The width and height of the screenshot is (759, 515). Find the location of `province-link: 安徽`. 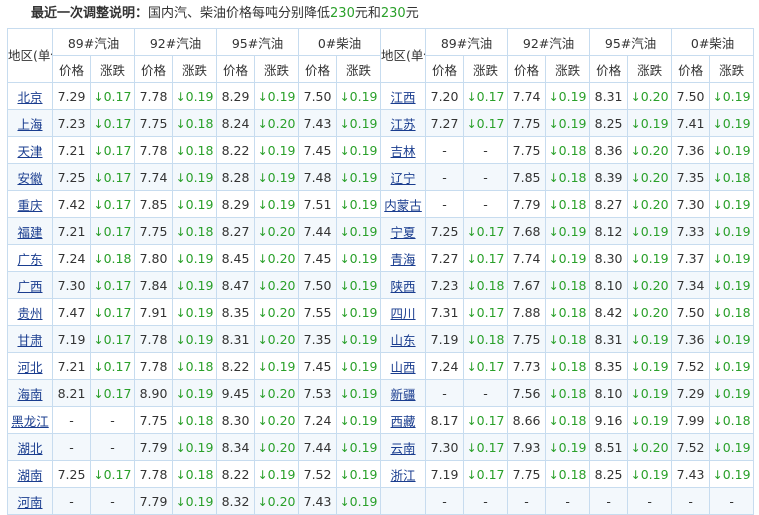

province-link: 安徽 is located at coordinates (29, 178).